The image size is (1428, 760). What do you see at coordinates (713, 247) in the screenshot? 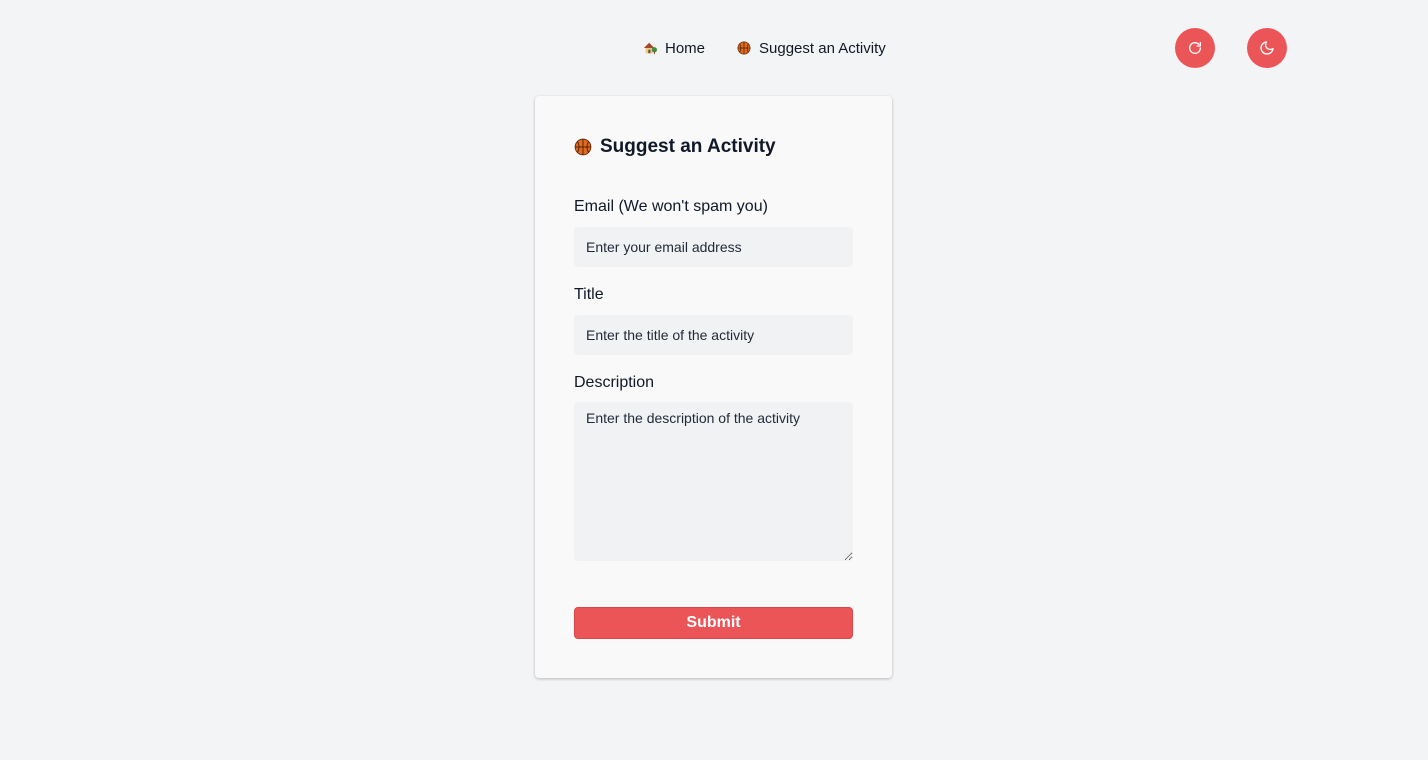
I see `email-field` at bounding box center [713, 247].